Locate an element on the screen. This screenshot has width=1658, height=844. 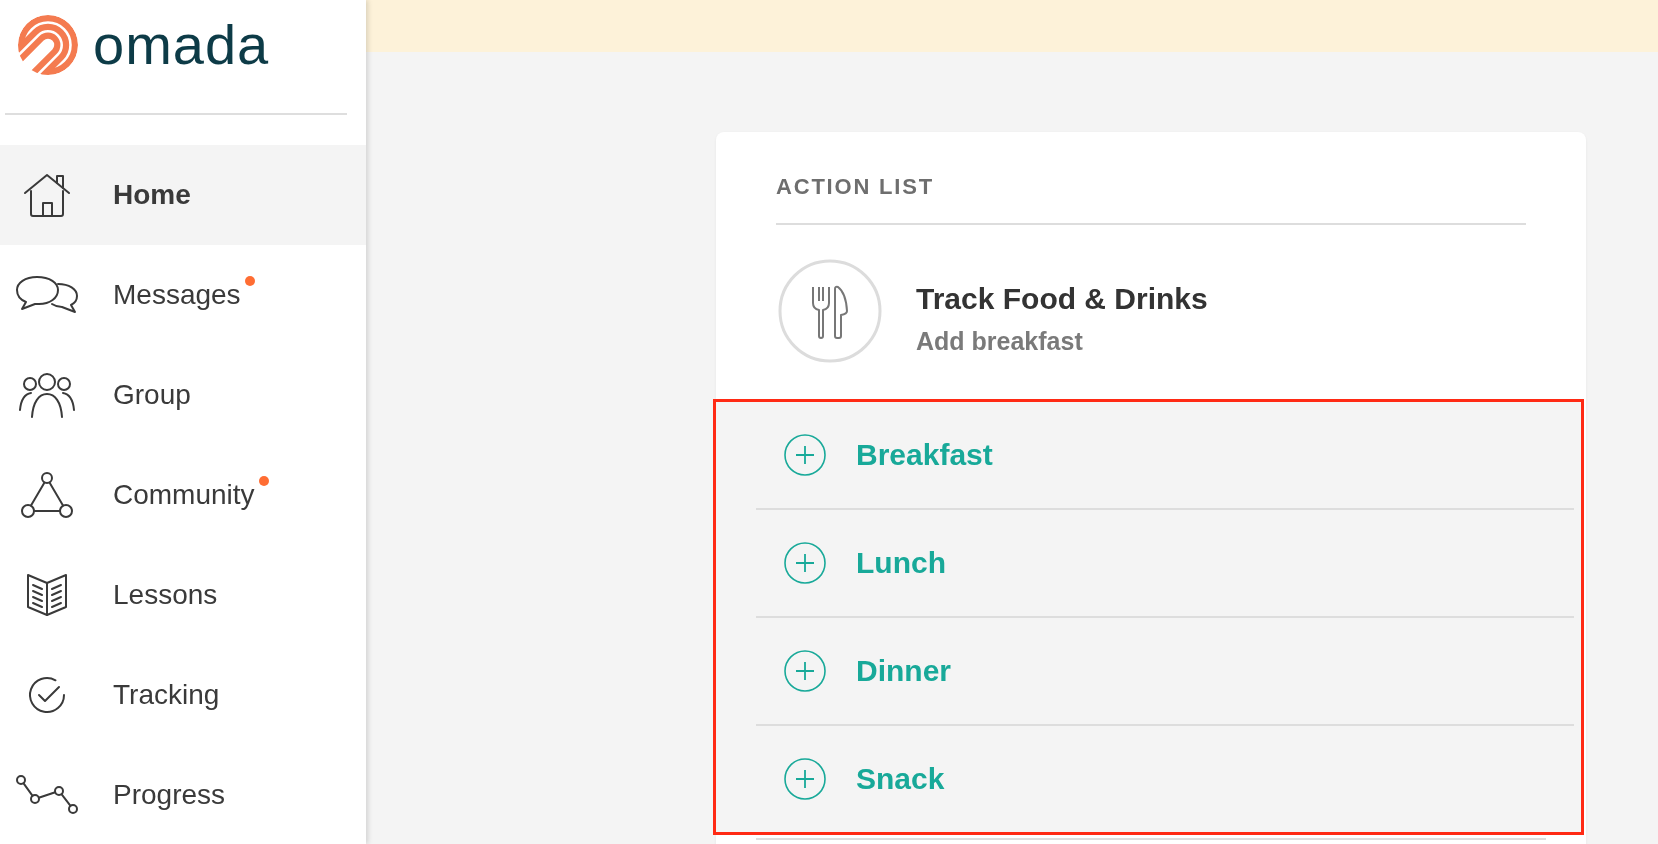
chat-bubbles-icon is located at coordinates (47, 295).